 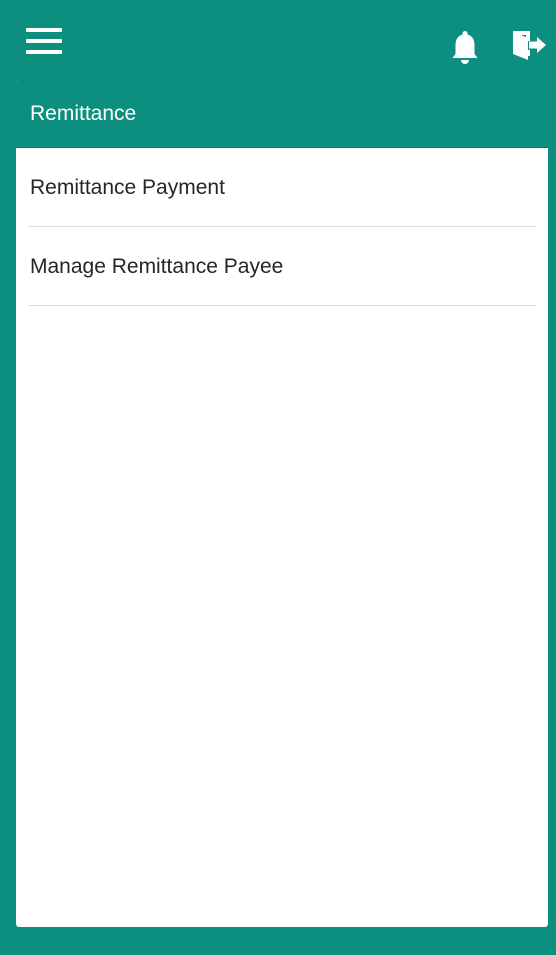 I want to click on logout-door-icon, so click(x=528, y=46).